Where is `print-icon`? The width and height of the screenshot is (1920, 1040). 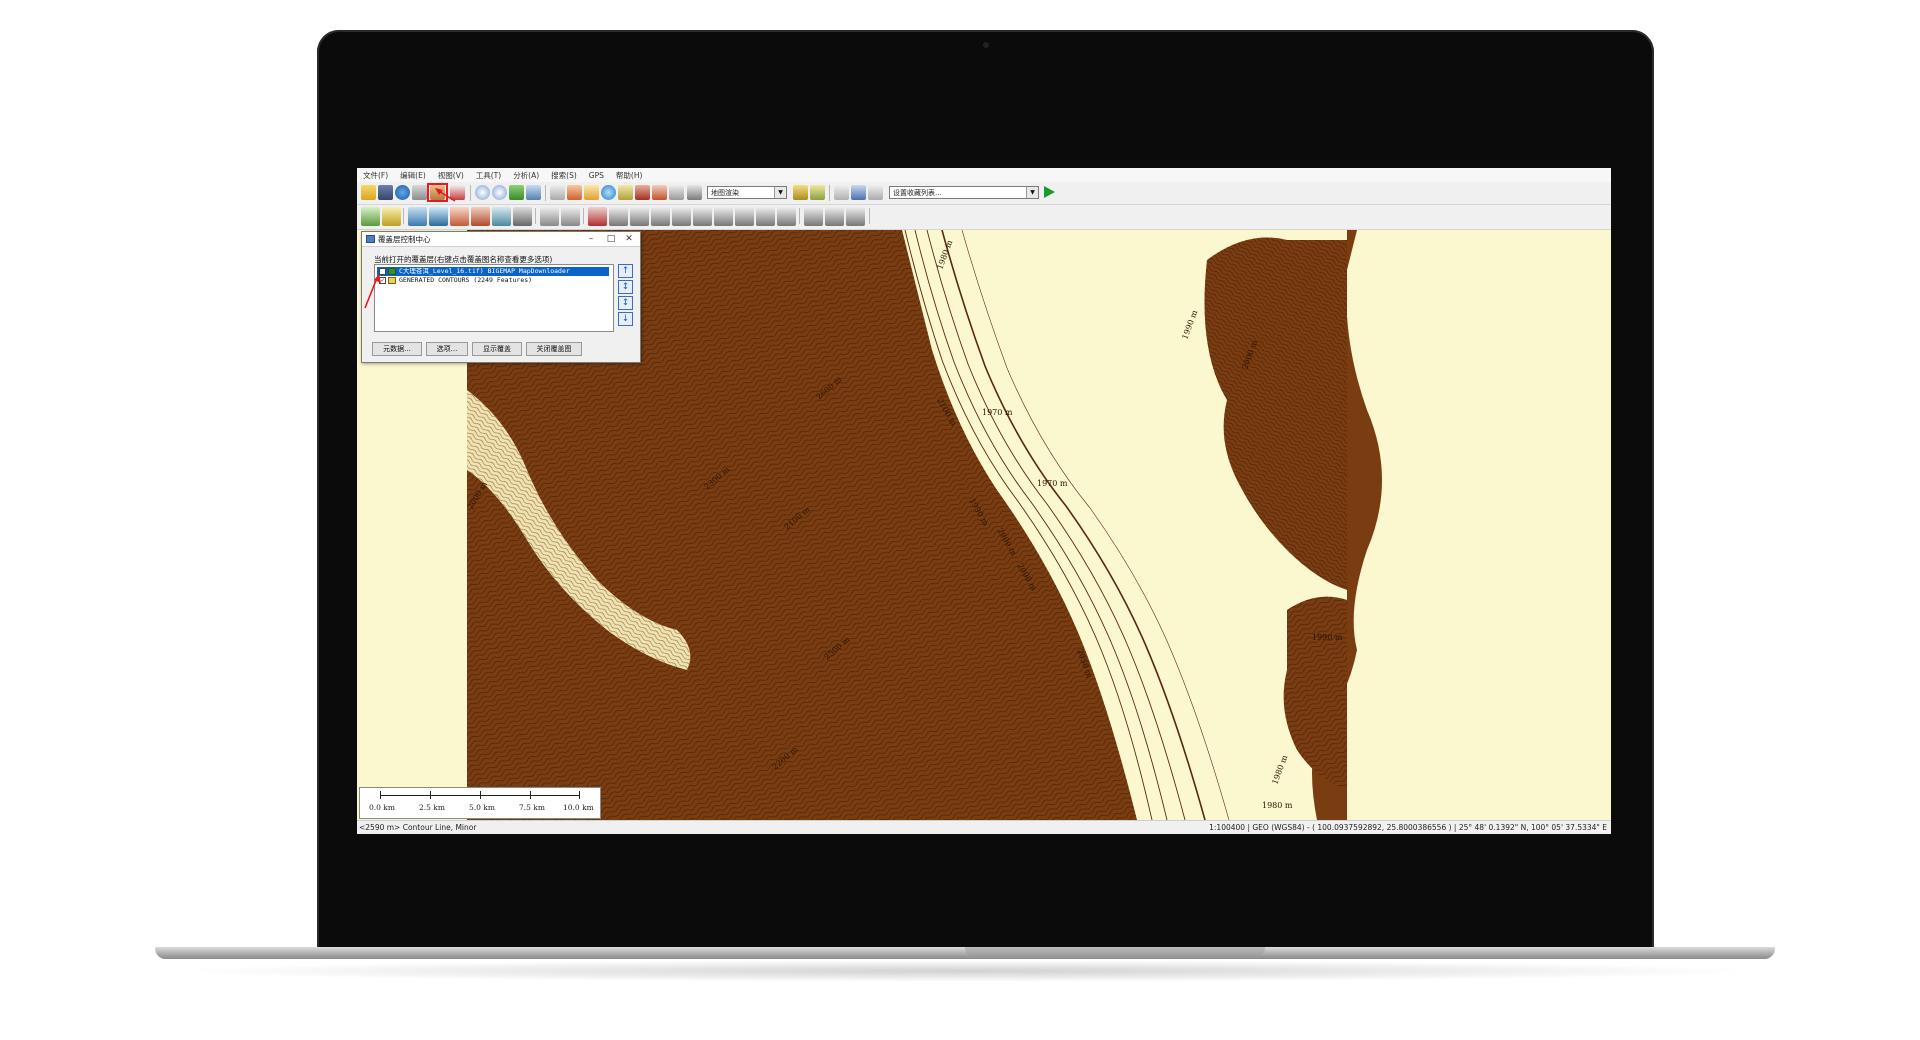 print-icon is located at coordinates (419, 192).